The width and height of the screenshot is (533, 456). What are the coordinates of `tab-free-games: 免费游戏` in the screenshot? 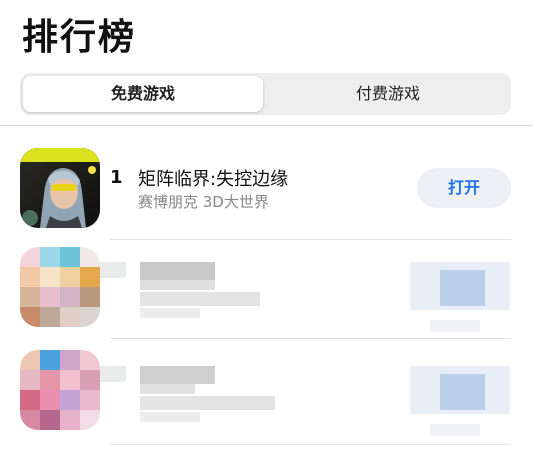 It's located at (143, 94).